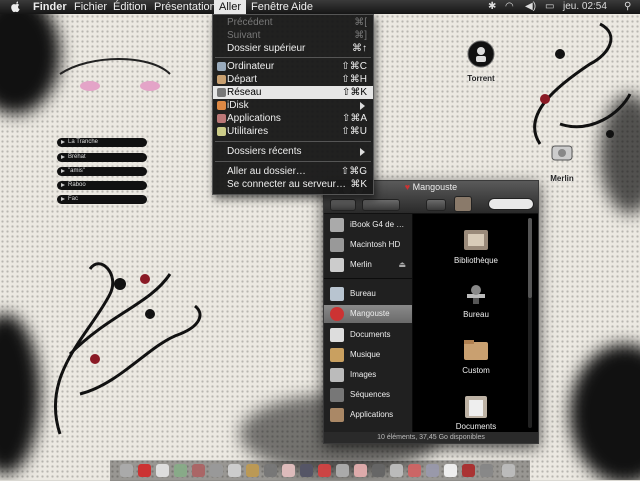  I want to click on menu-item-applications: Applications ⇧⌘A, so click(293, 118).